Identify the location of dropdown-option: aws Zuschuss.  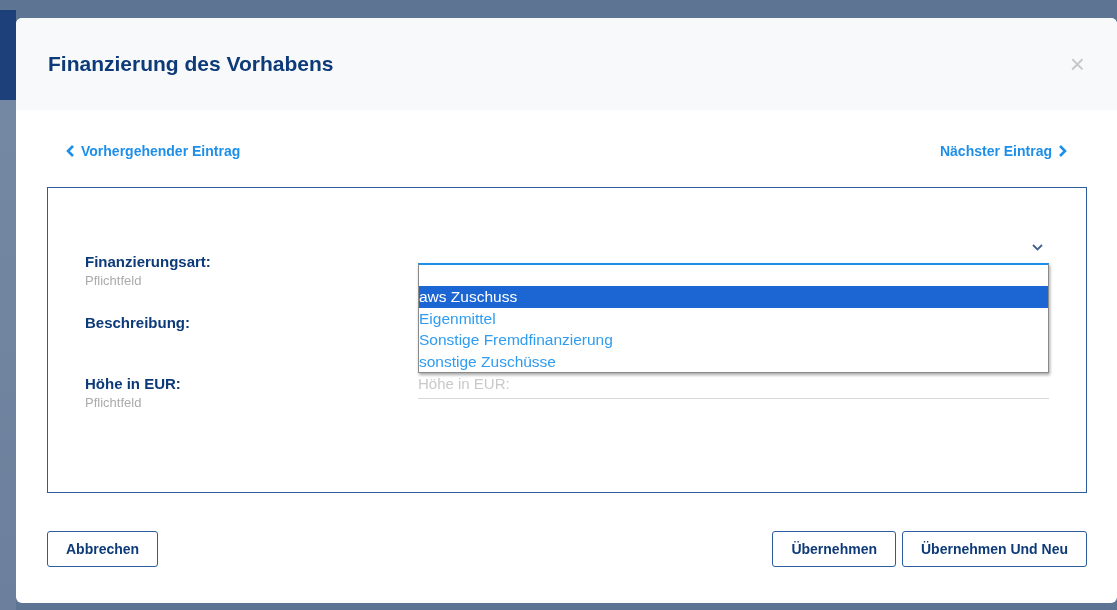
(733, 297).